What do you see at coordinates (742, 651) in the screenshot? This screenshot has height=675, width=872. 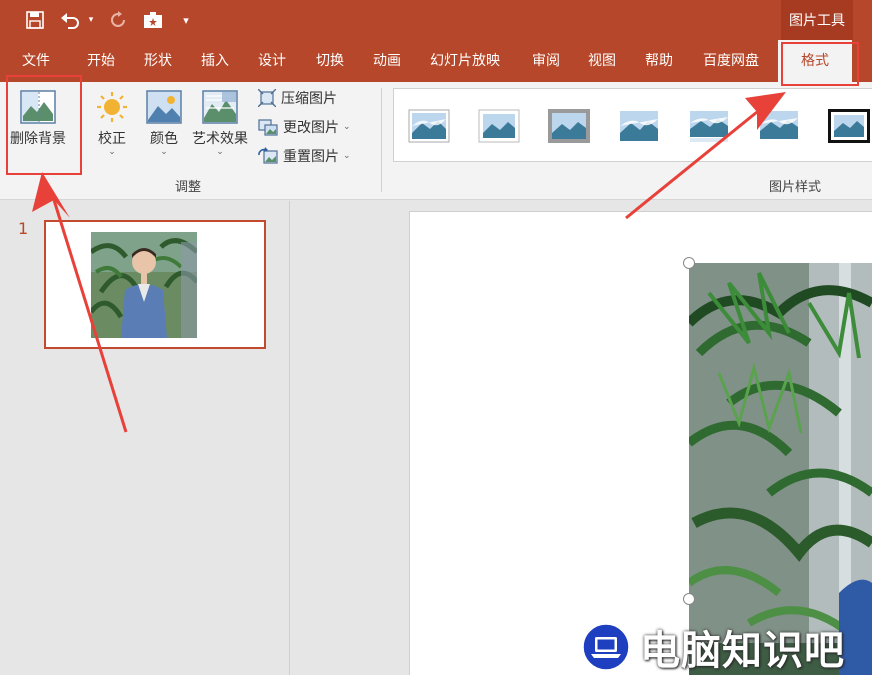 I see `watermark-text: 电脑知识吧` at bounding box center [742, 651].